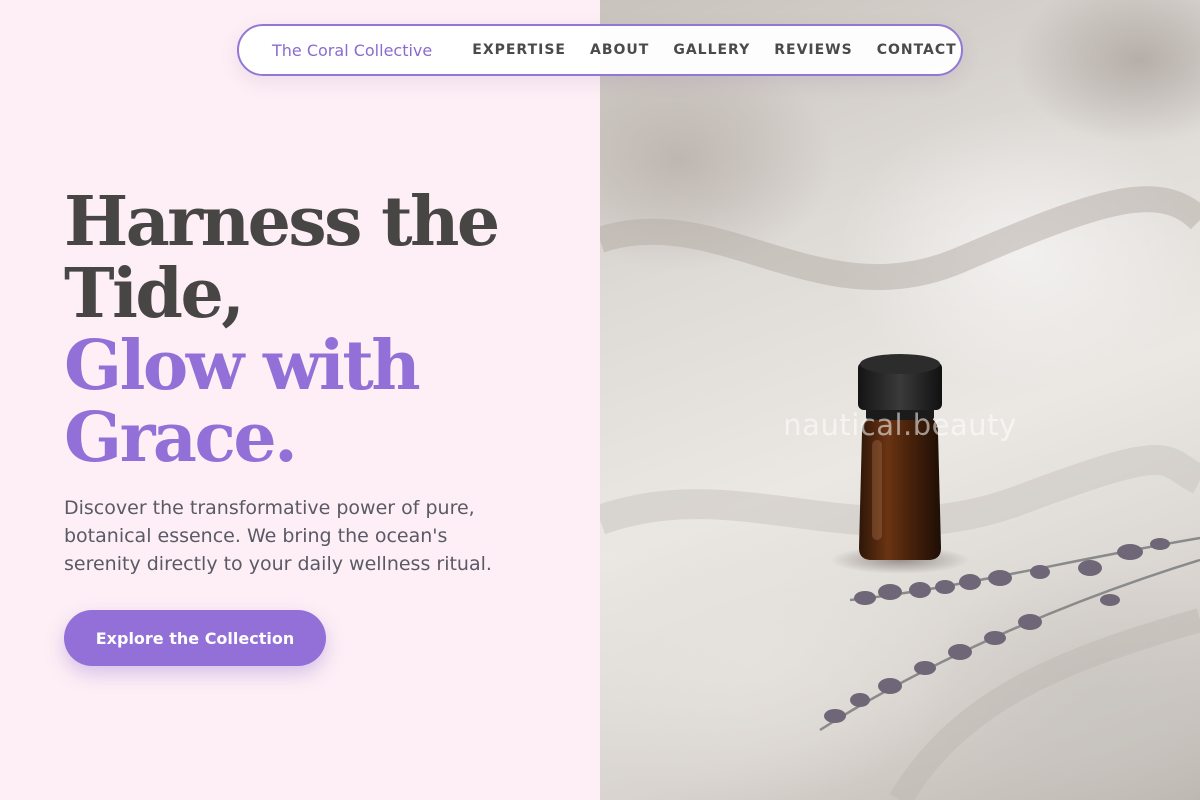  I want to click on image-watermark: nautical.beauty, so click(900, 425).